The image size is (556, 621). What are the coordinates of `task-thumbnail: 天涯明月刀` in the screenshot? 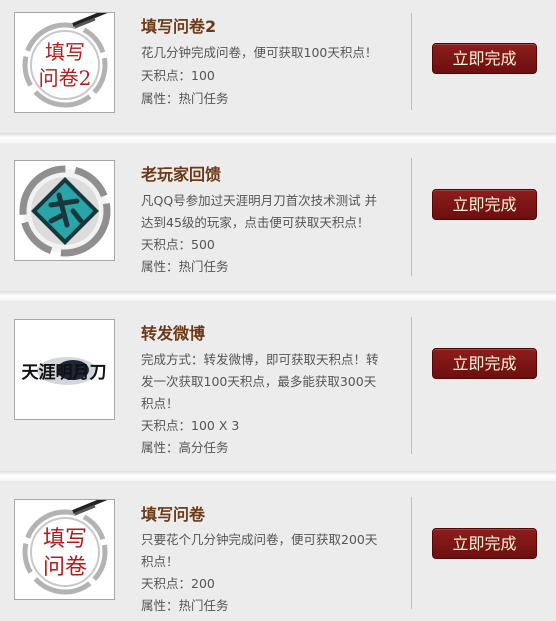 It's located at (64, 369).